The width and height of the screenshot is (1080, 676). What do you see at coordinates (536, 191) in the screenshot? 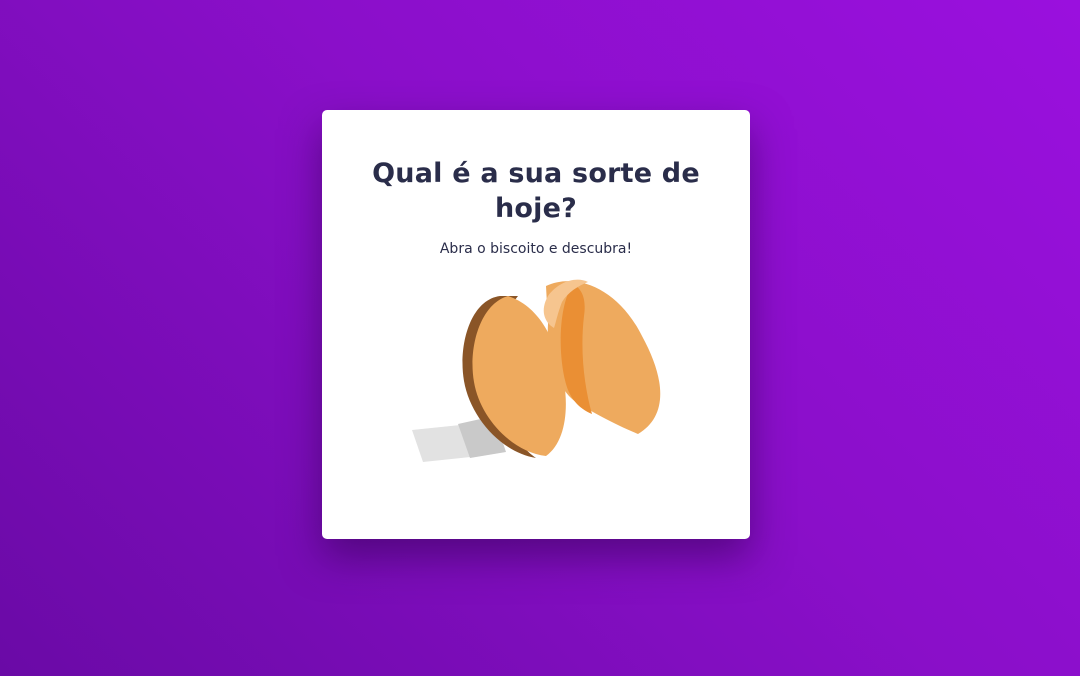
I see `card-title: Qual é a sua sorte de hoje?` at bounding box center [536, 191].